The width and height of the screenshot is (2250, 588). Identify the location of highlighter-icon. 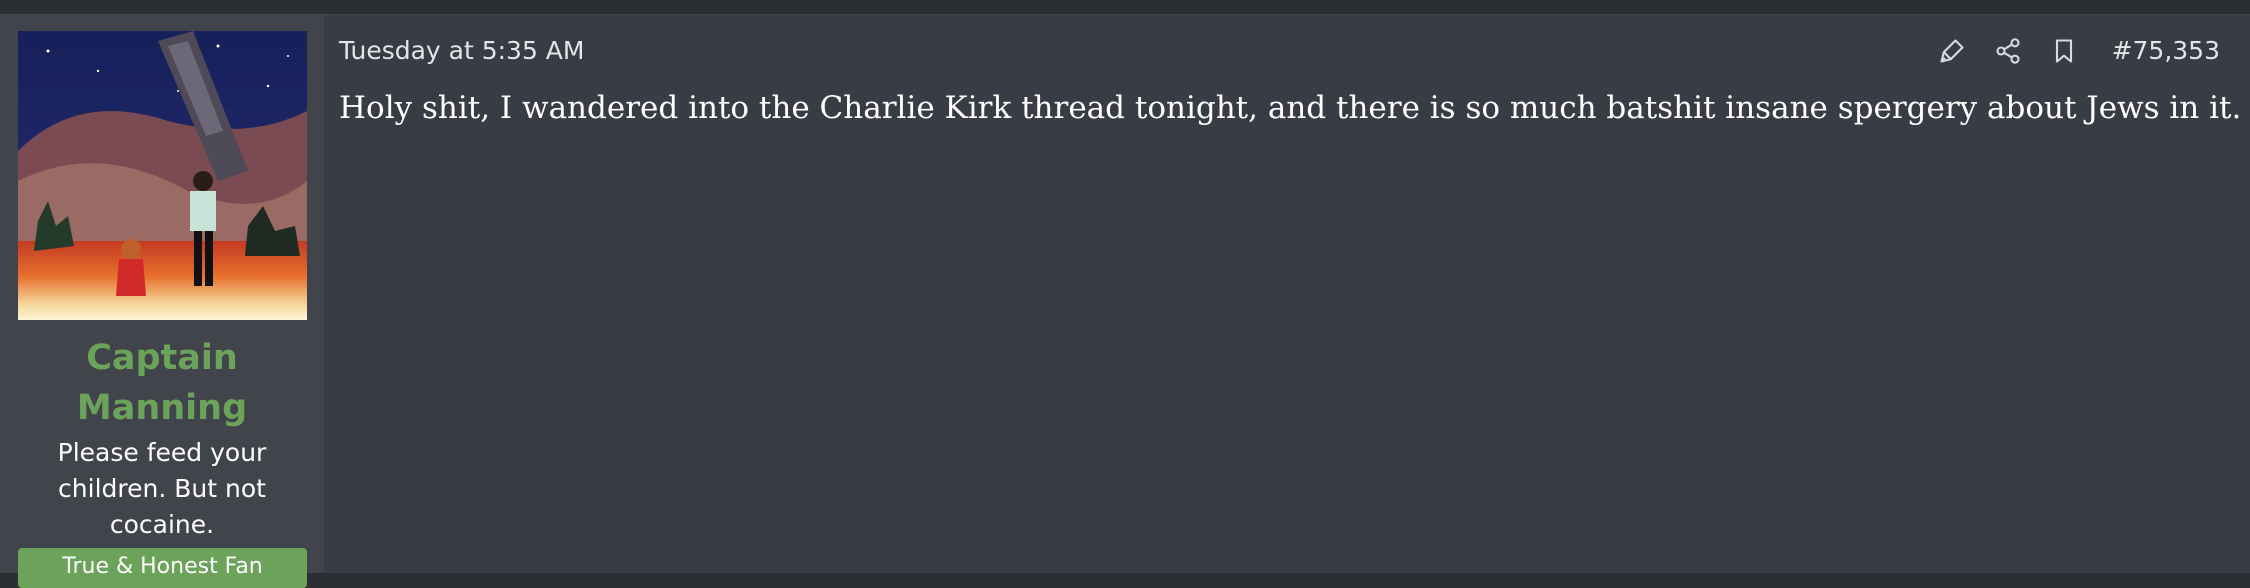
(1952, 51).